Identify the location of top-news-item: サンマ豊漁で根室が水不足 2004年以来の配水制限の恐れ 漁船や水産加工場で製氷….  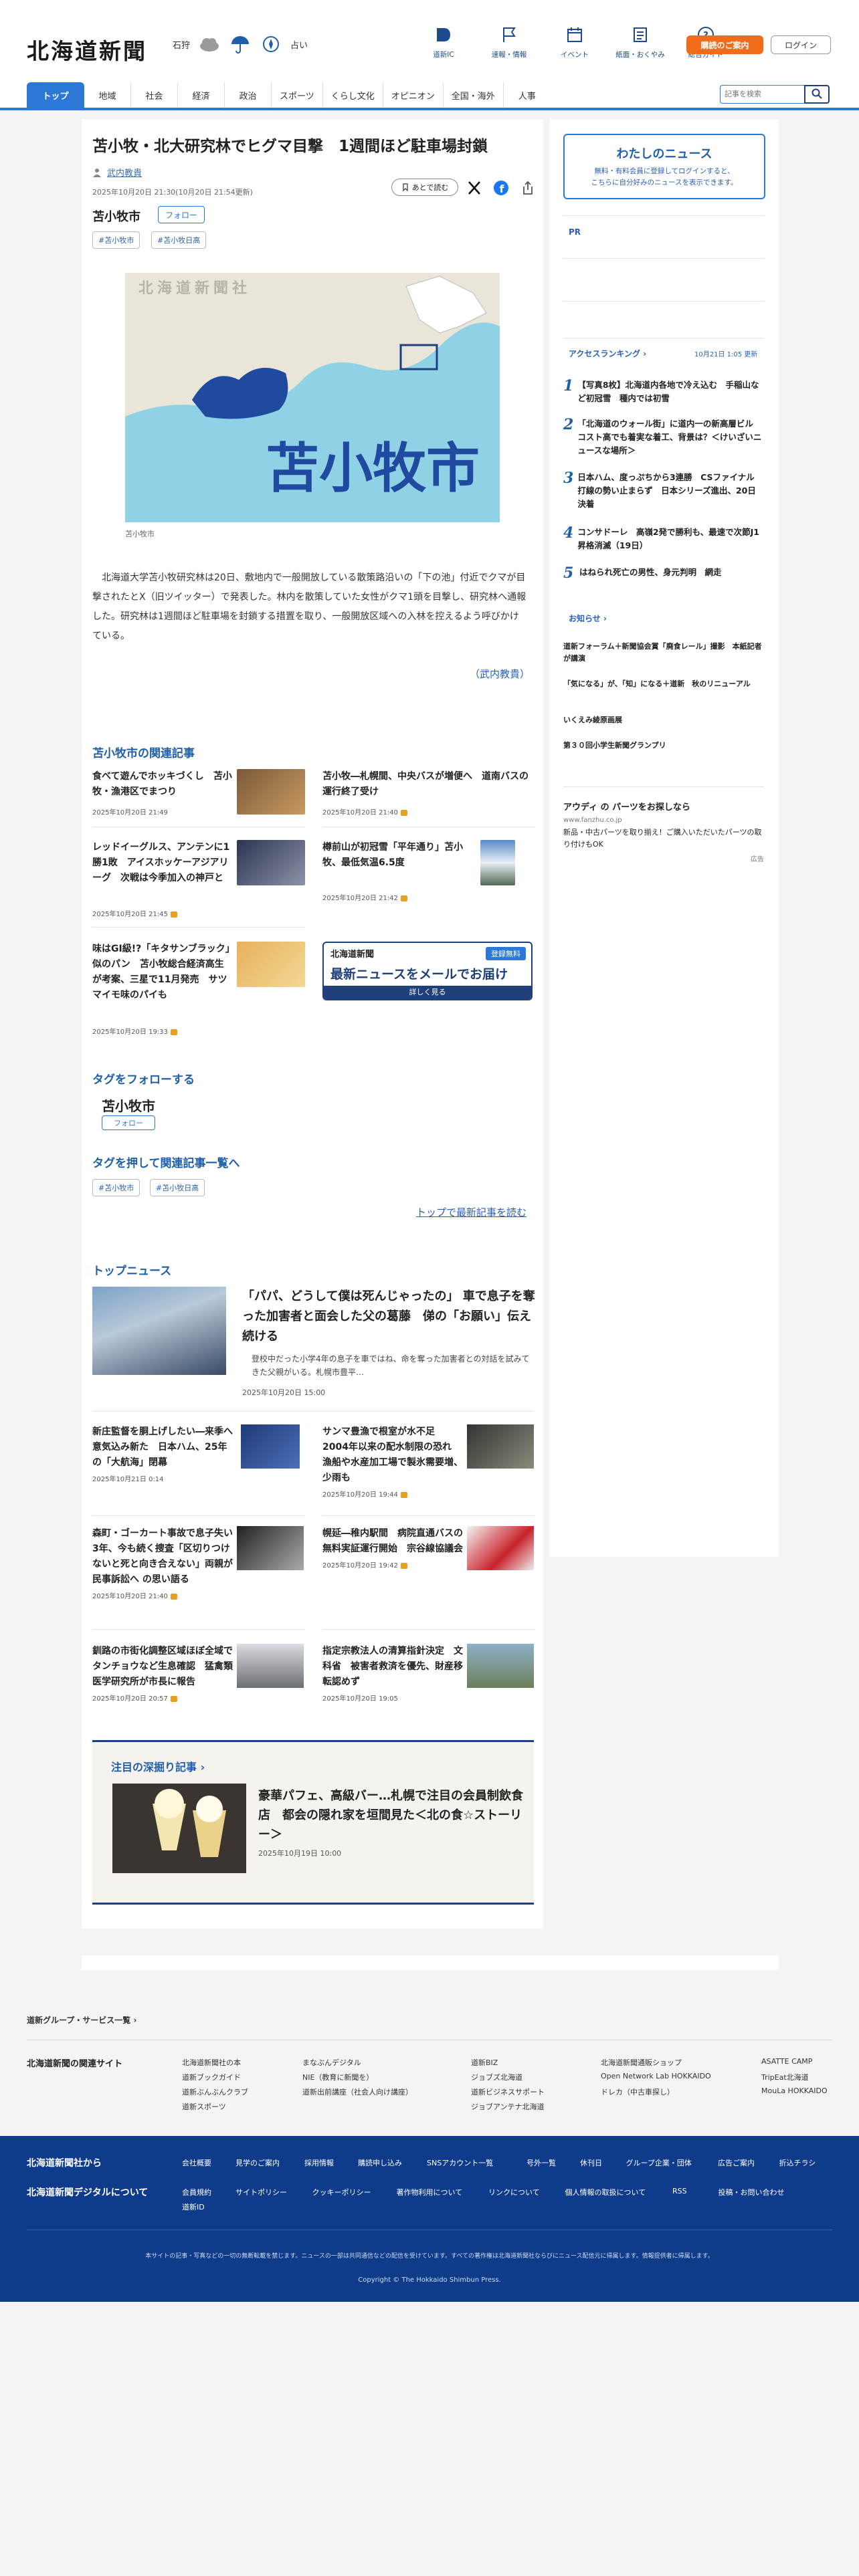
(393, 1461).